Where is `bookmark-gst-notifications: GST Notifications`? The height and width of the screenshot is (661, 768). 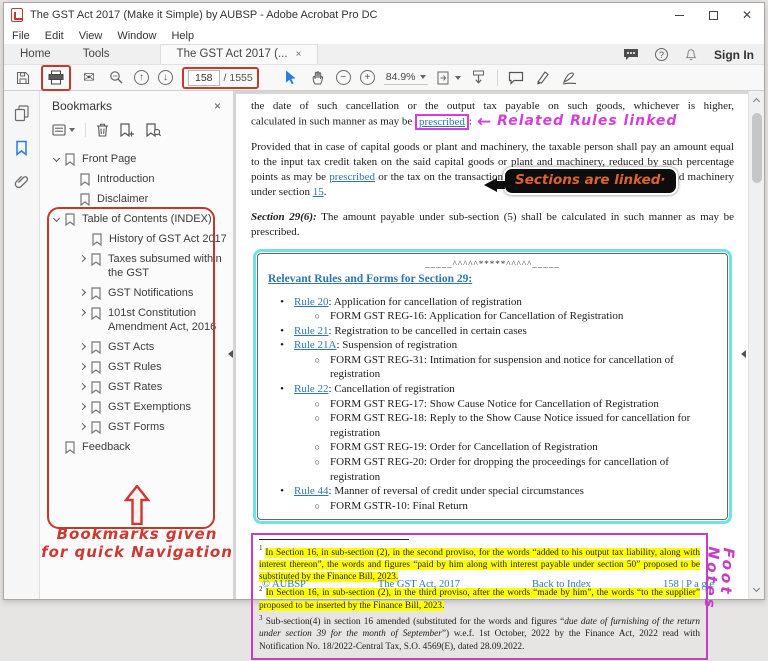
bookmark-gst-notifications: GST Notifications is located at coordinates (136, 293).